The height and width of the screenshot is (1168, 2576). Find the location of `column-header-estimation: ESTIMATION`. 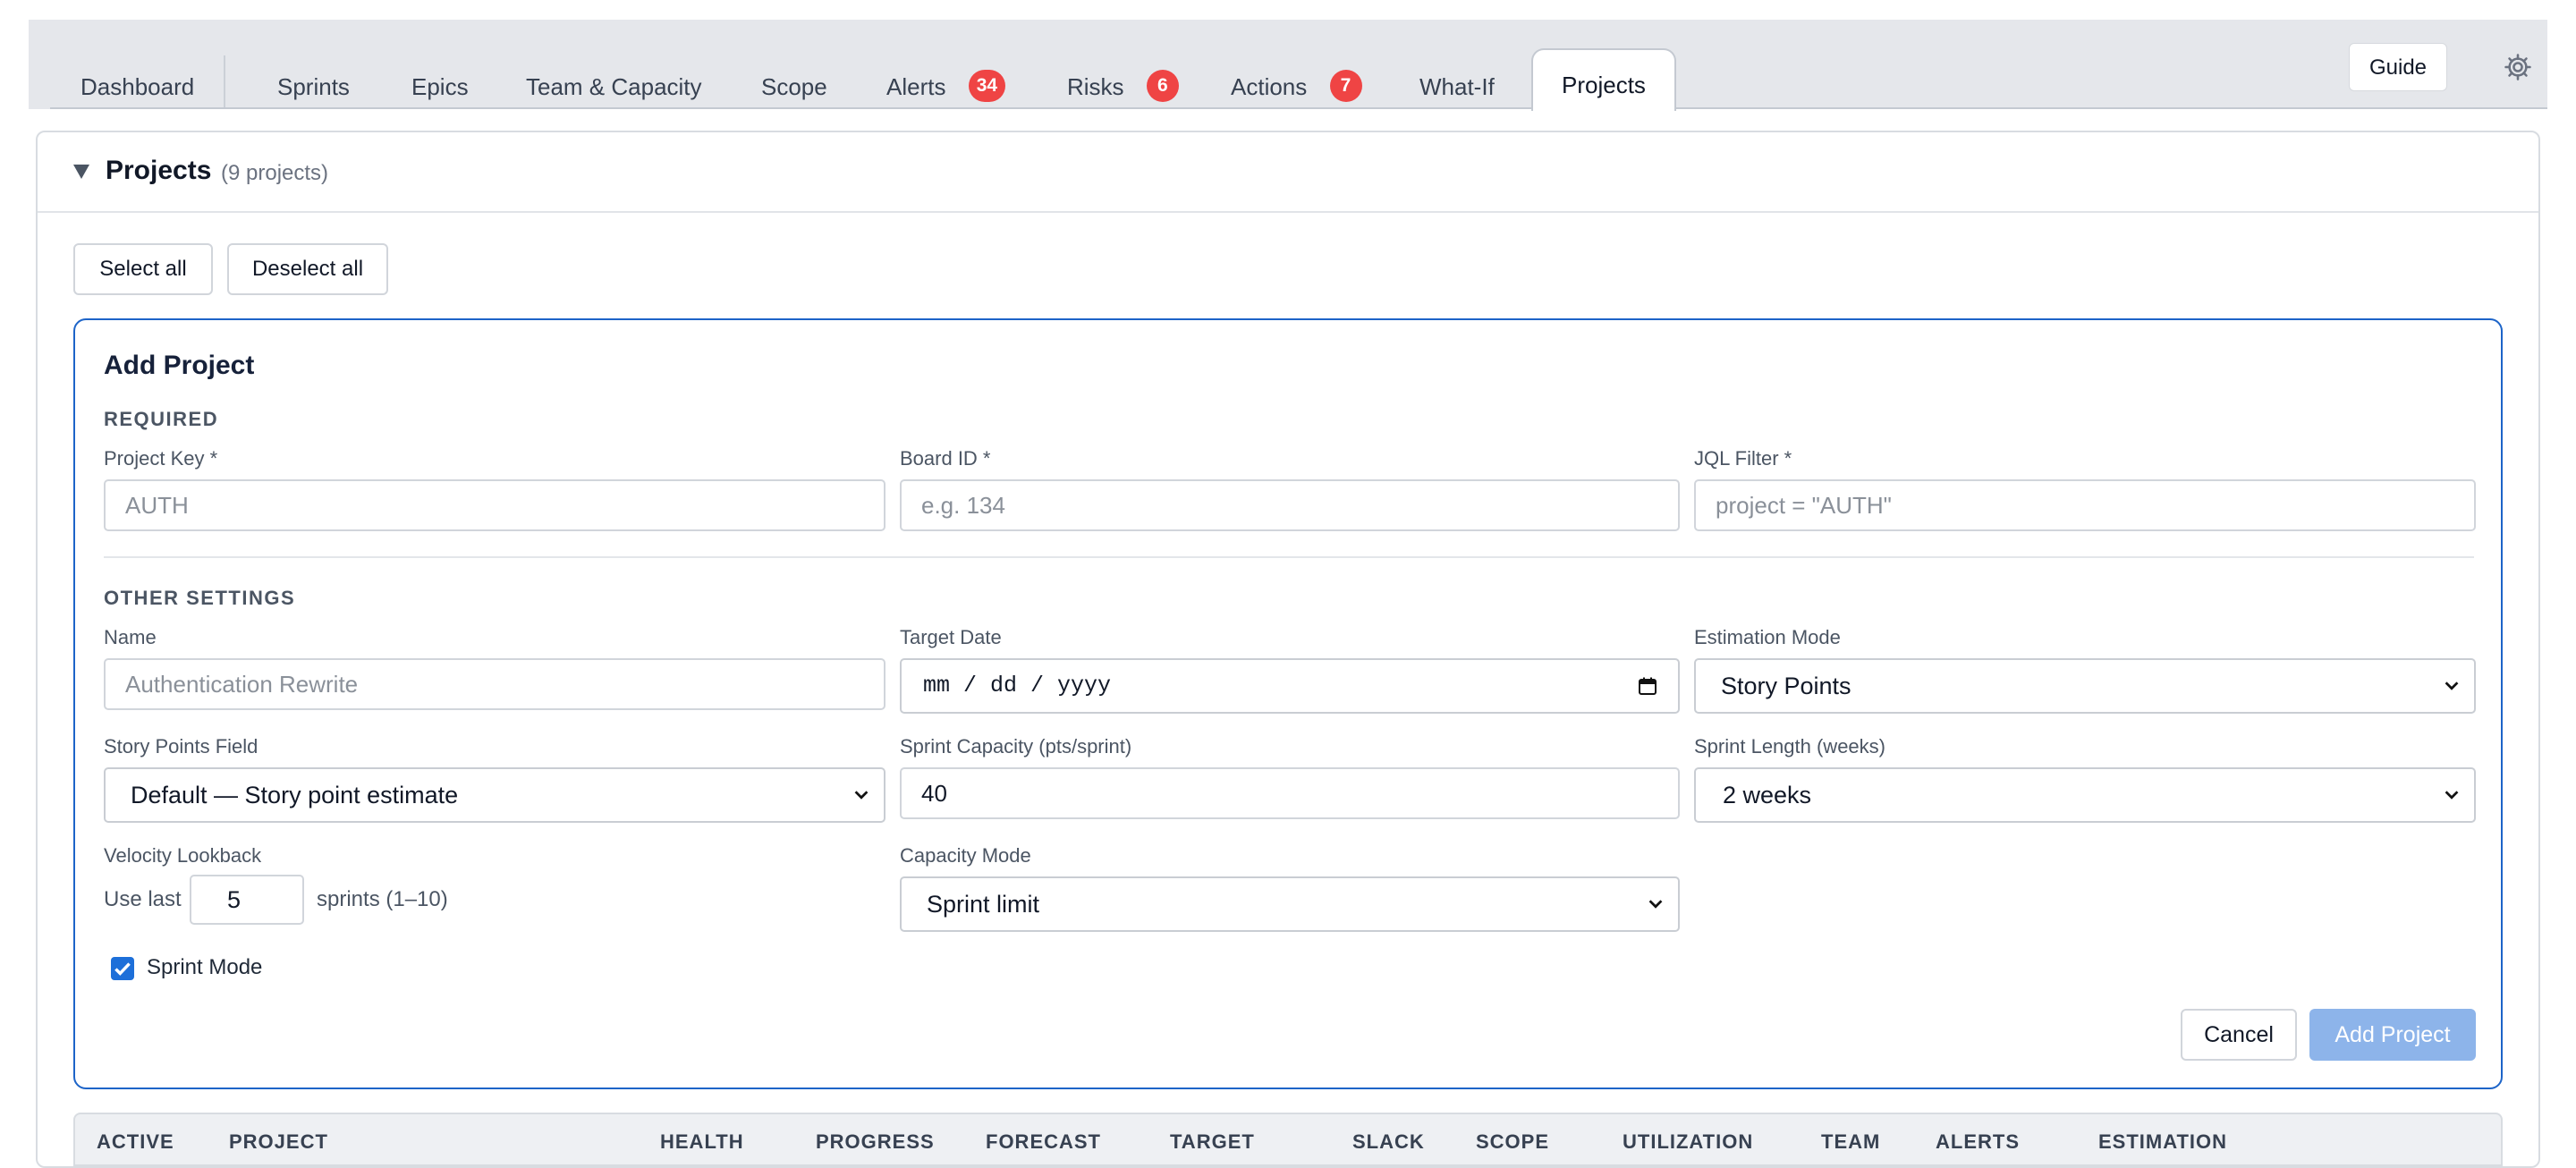

column-header-estimation: ESTIMATION is located at coordinates (2162, 1142).